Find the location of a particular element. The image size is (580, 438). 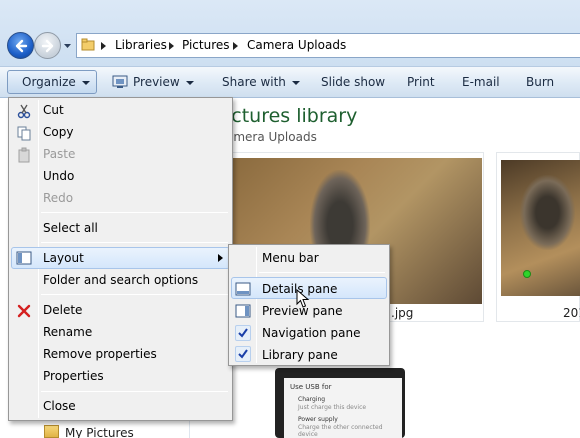

forward-button is located at coordinates (47, 45).